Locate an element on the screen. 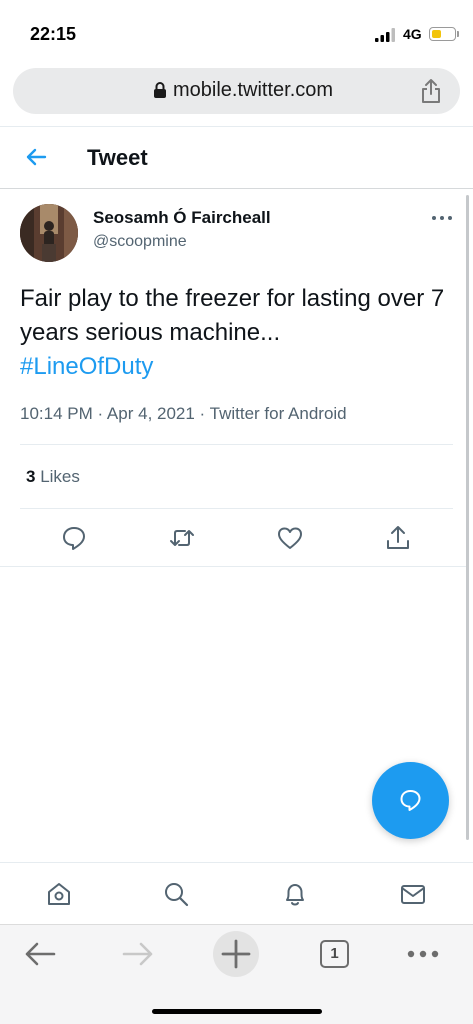 Image resolution: width=473 pixels, height=1024 pixels. page-title: Tweet is located at coordinates (117, 157).